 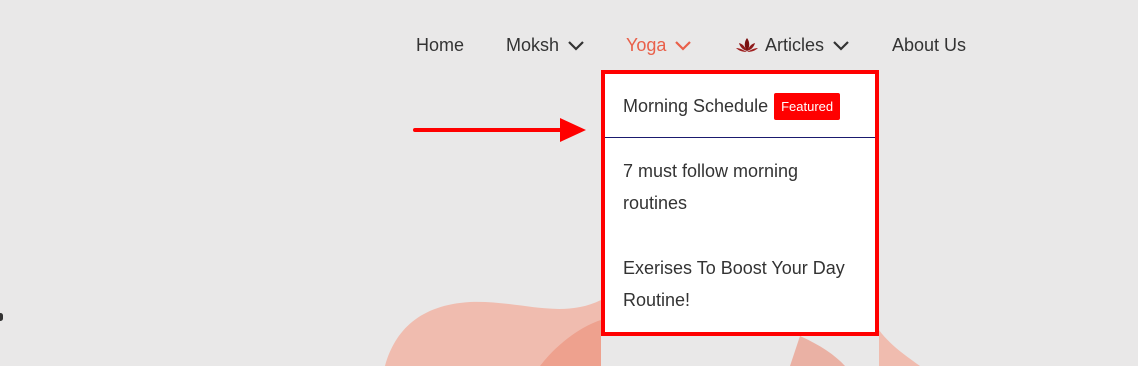 I want to click on nav-item-moksh: Moksh, so click(x=545, y=45).